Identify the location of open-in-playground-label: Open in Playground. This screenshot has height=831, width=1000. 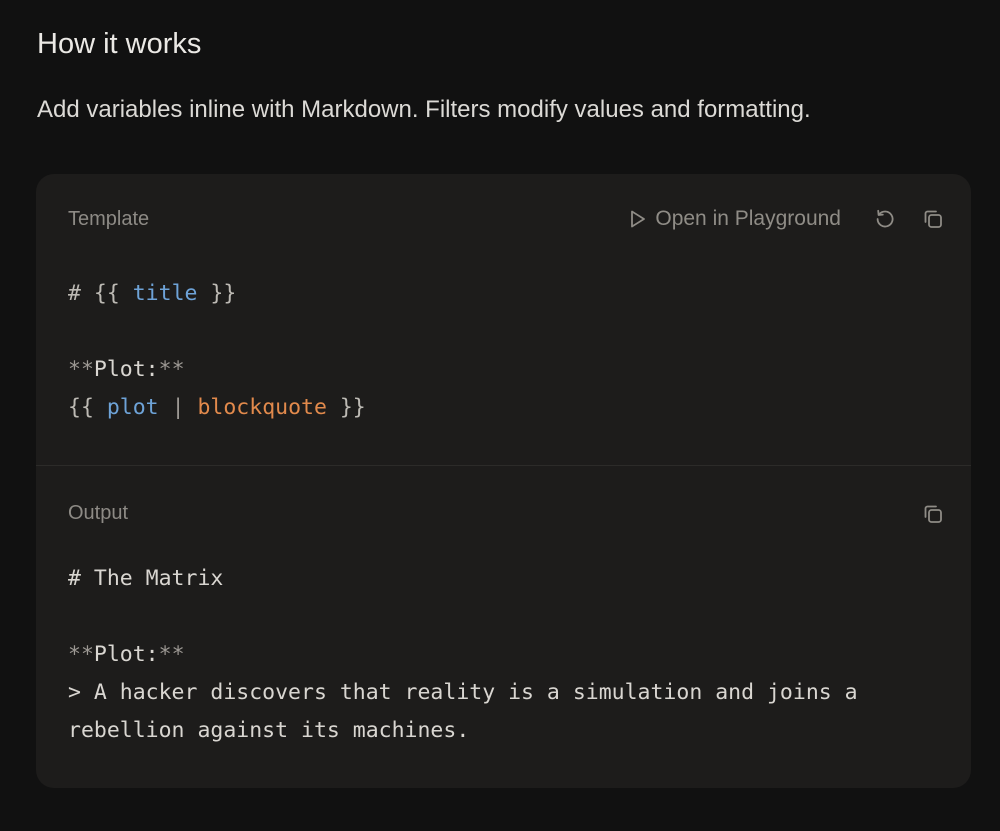
(748, 218).